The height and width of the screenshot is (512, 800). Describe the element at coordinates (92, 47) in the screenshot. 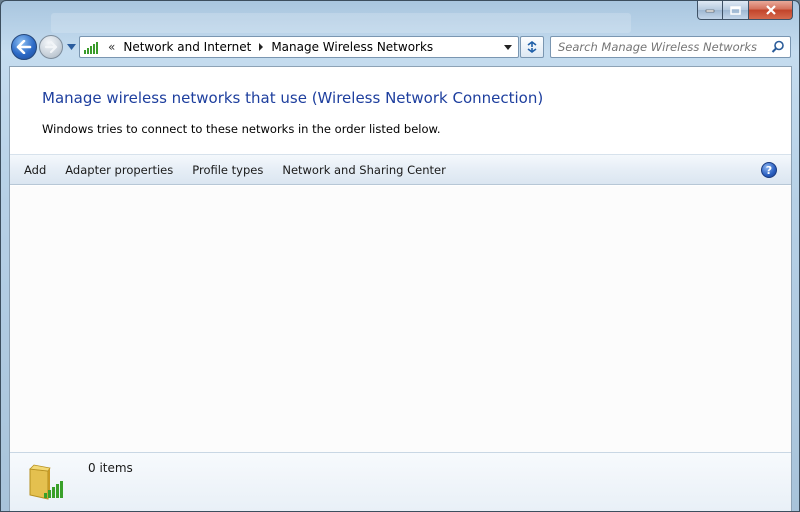

I see `wireless-signal-icon` at that location.